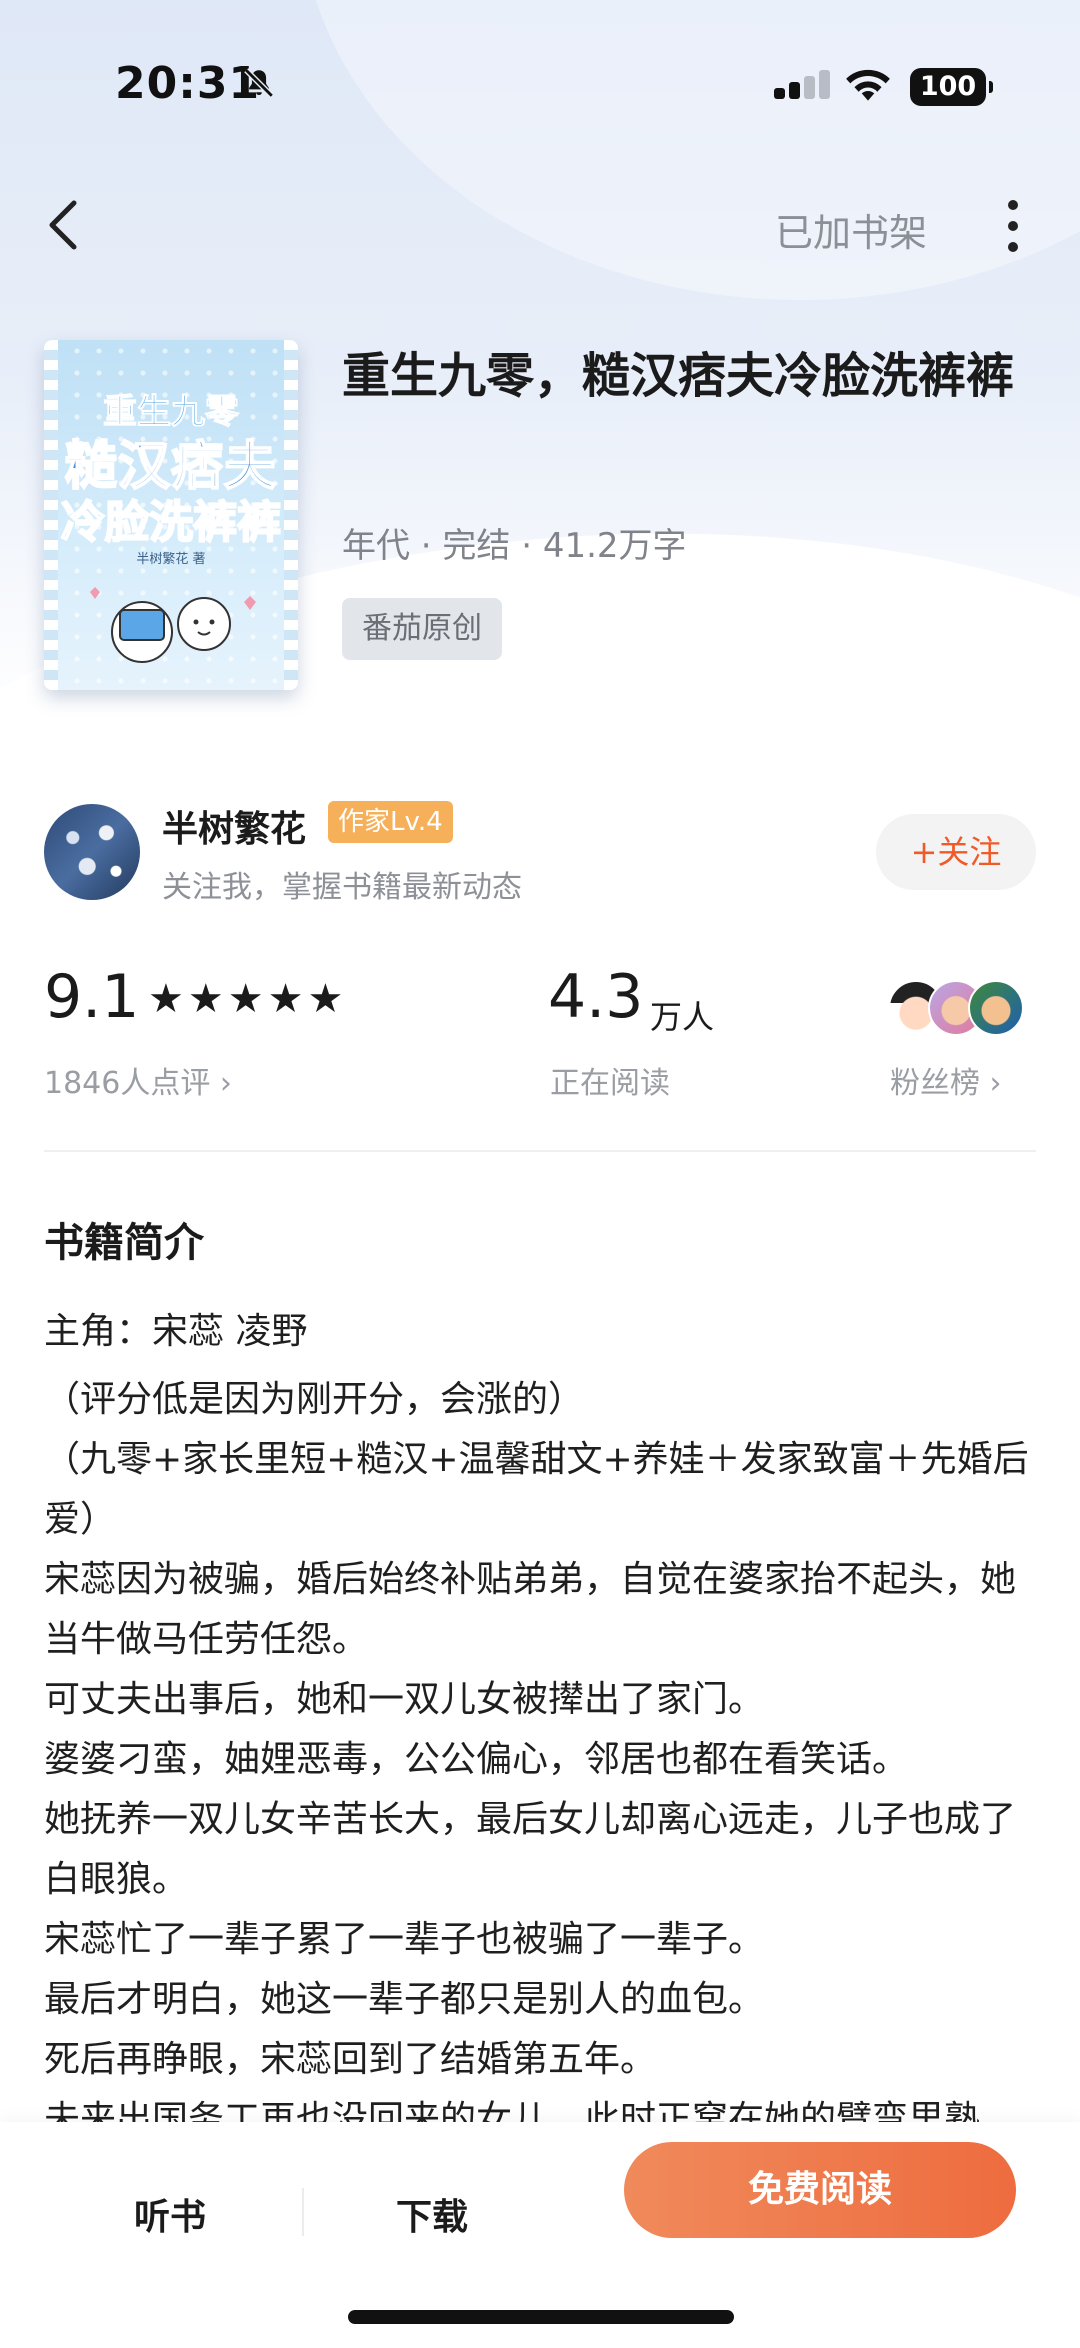 This screenshot has width=1080, height=2348. I want to click on synopsis-line: 宋蕊忙了一辈子累了一辈子也被骗了一辈子。, so click(404, 1939).